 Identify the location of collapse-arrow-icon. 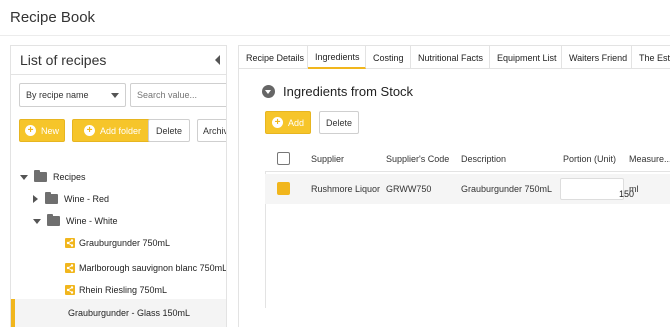
(35, 199).